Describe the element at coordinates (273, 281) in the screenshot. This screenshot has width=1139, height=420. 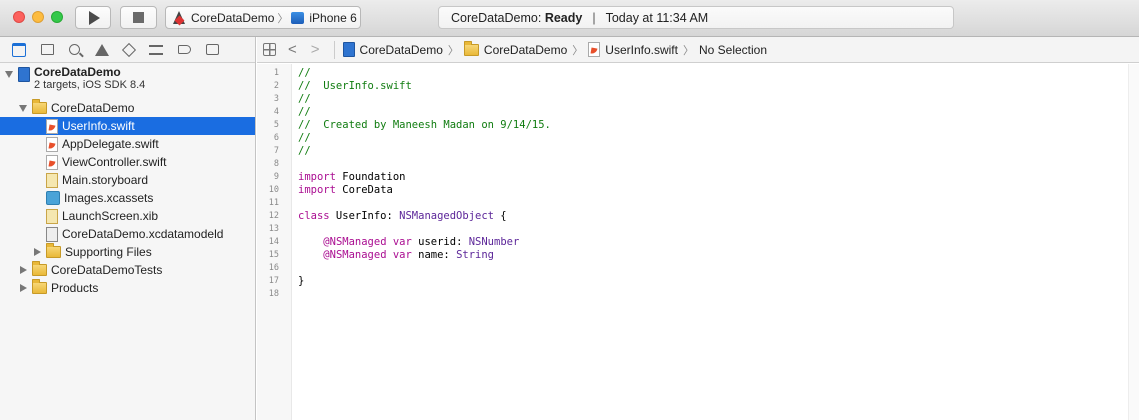
I see `line-number: 17` at that location.